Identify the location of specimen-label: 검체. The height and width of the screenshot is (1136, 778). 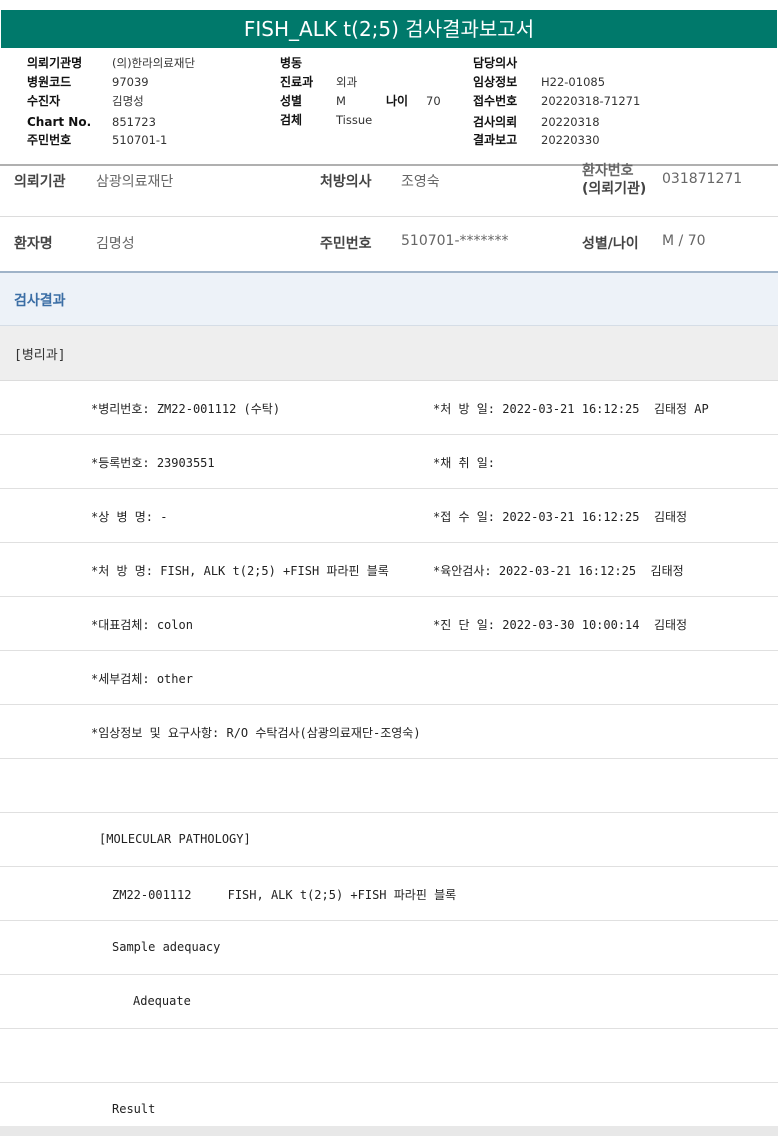
(291, 120).